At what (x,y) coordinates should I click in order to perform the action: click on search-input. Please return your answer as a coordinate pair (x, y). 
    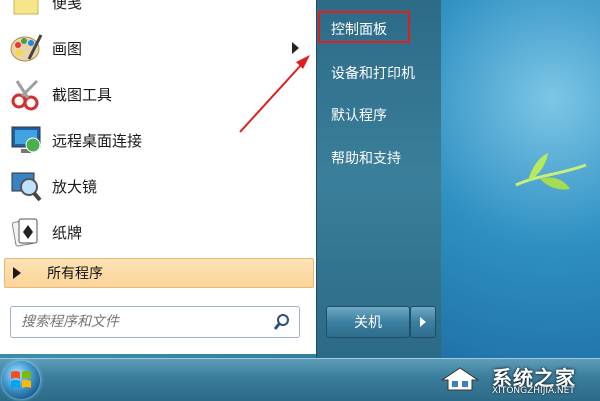
    Looking at the image, I should click on (141, 322).